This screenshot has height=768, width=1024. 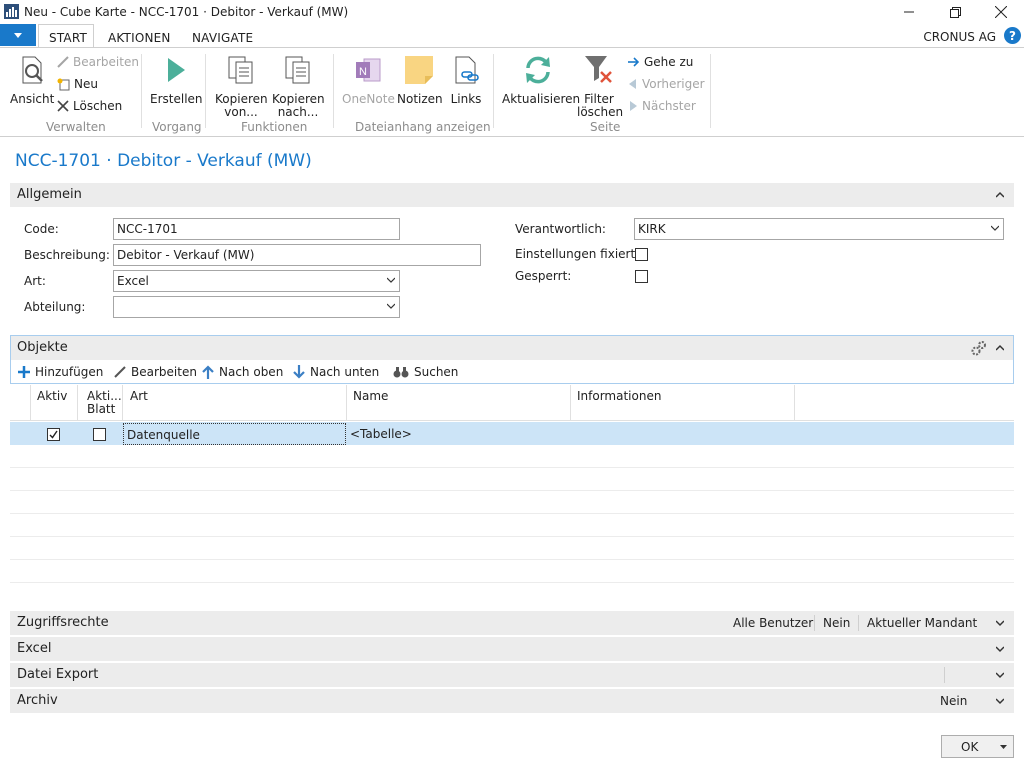 What do you see at coordinates (99, 434) in the screenshot?
I see `row-aktiv-blatt-checkbox` at bounding box center [99, 434].